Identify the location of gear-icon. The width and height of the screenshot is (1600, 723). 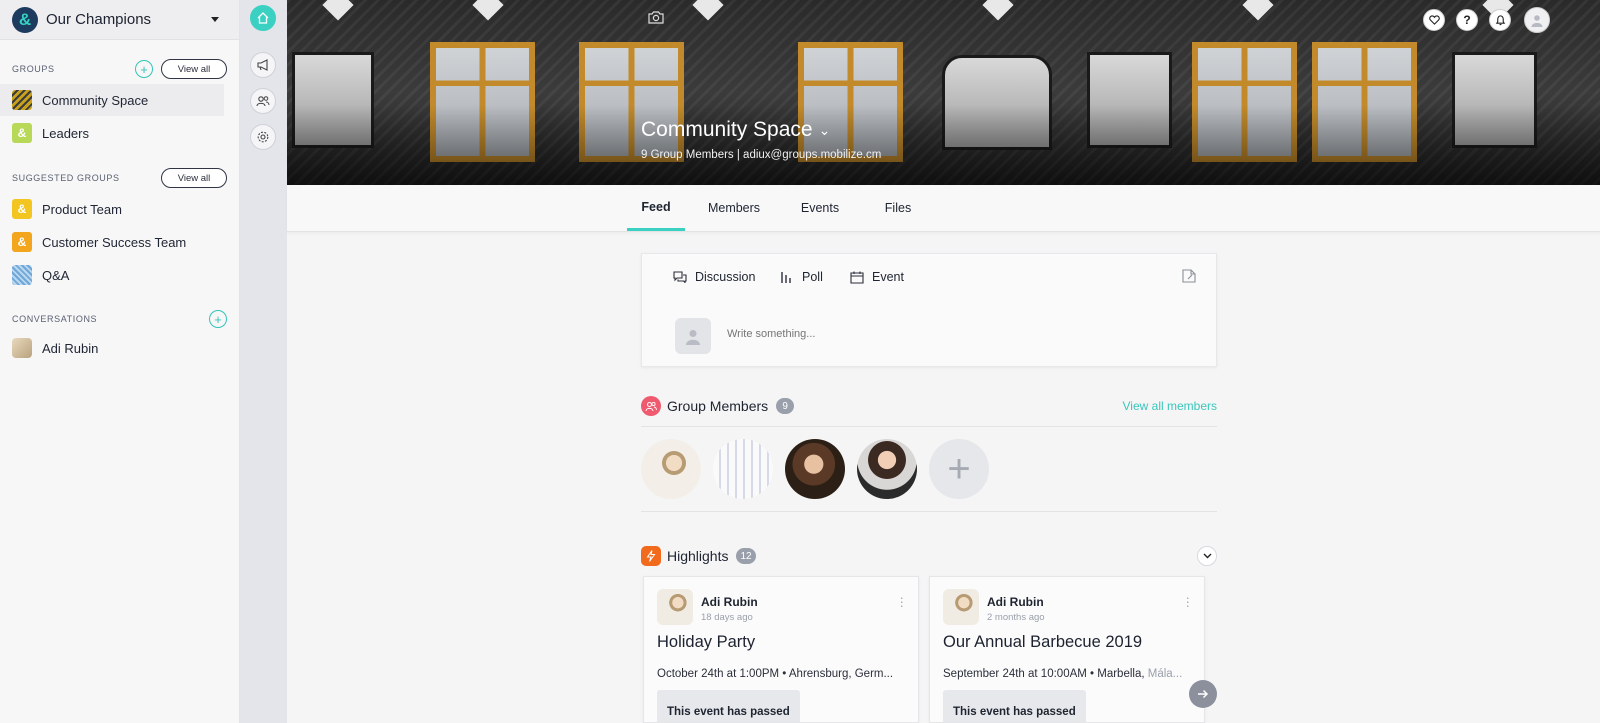
(263, 137).